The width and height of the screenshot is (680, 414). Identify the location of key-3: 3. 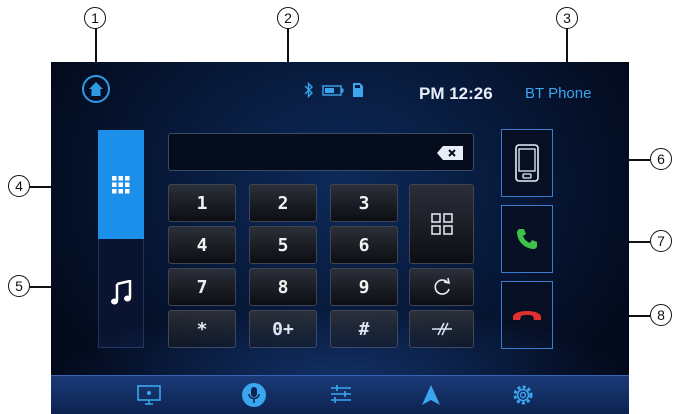
(364, 203).